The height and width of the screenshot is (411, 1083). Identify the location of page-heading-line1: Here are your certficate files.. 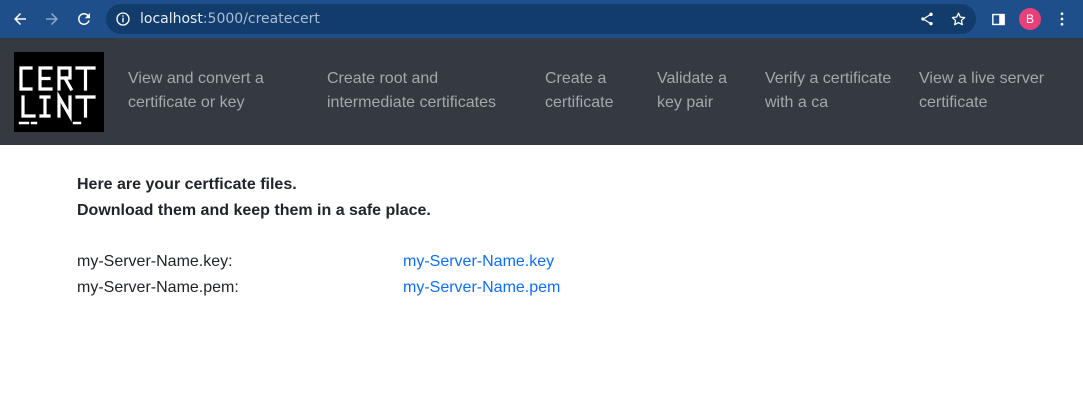
(187, 184).